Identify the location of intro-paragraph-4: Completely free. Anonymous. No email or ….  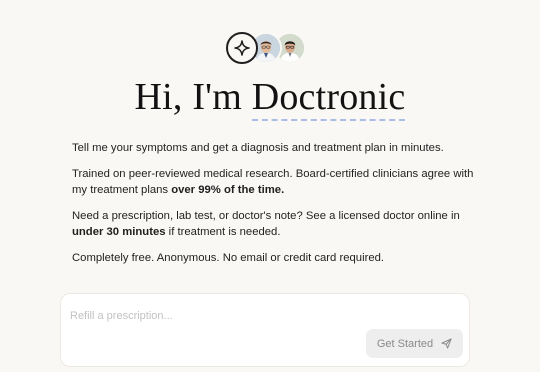
(228, 258).